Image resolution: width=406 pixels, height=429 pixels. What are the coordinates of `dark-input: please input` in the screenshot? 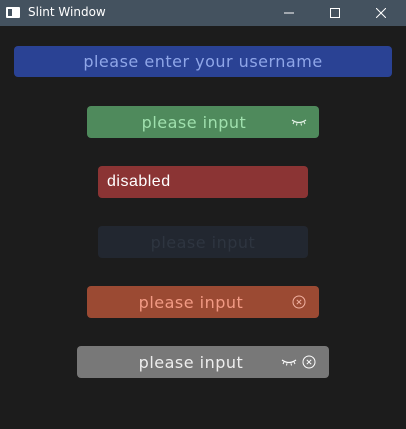 It's located at (203, 242).